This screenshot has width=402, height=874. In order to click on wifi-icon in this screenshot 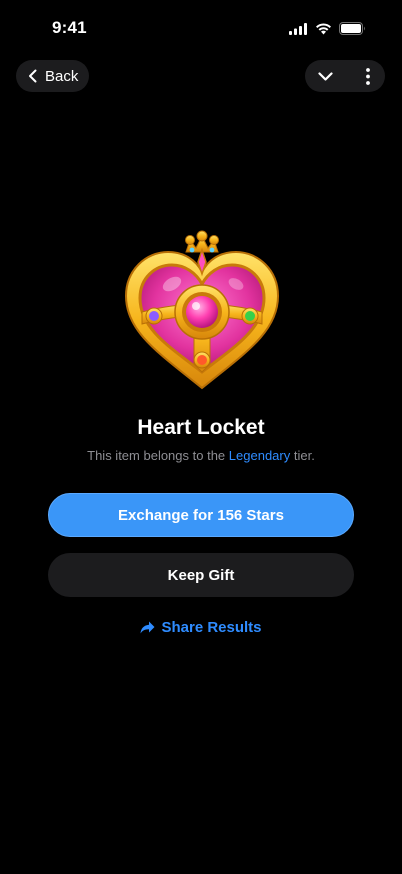, I will do `click(323, 28)`.